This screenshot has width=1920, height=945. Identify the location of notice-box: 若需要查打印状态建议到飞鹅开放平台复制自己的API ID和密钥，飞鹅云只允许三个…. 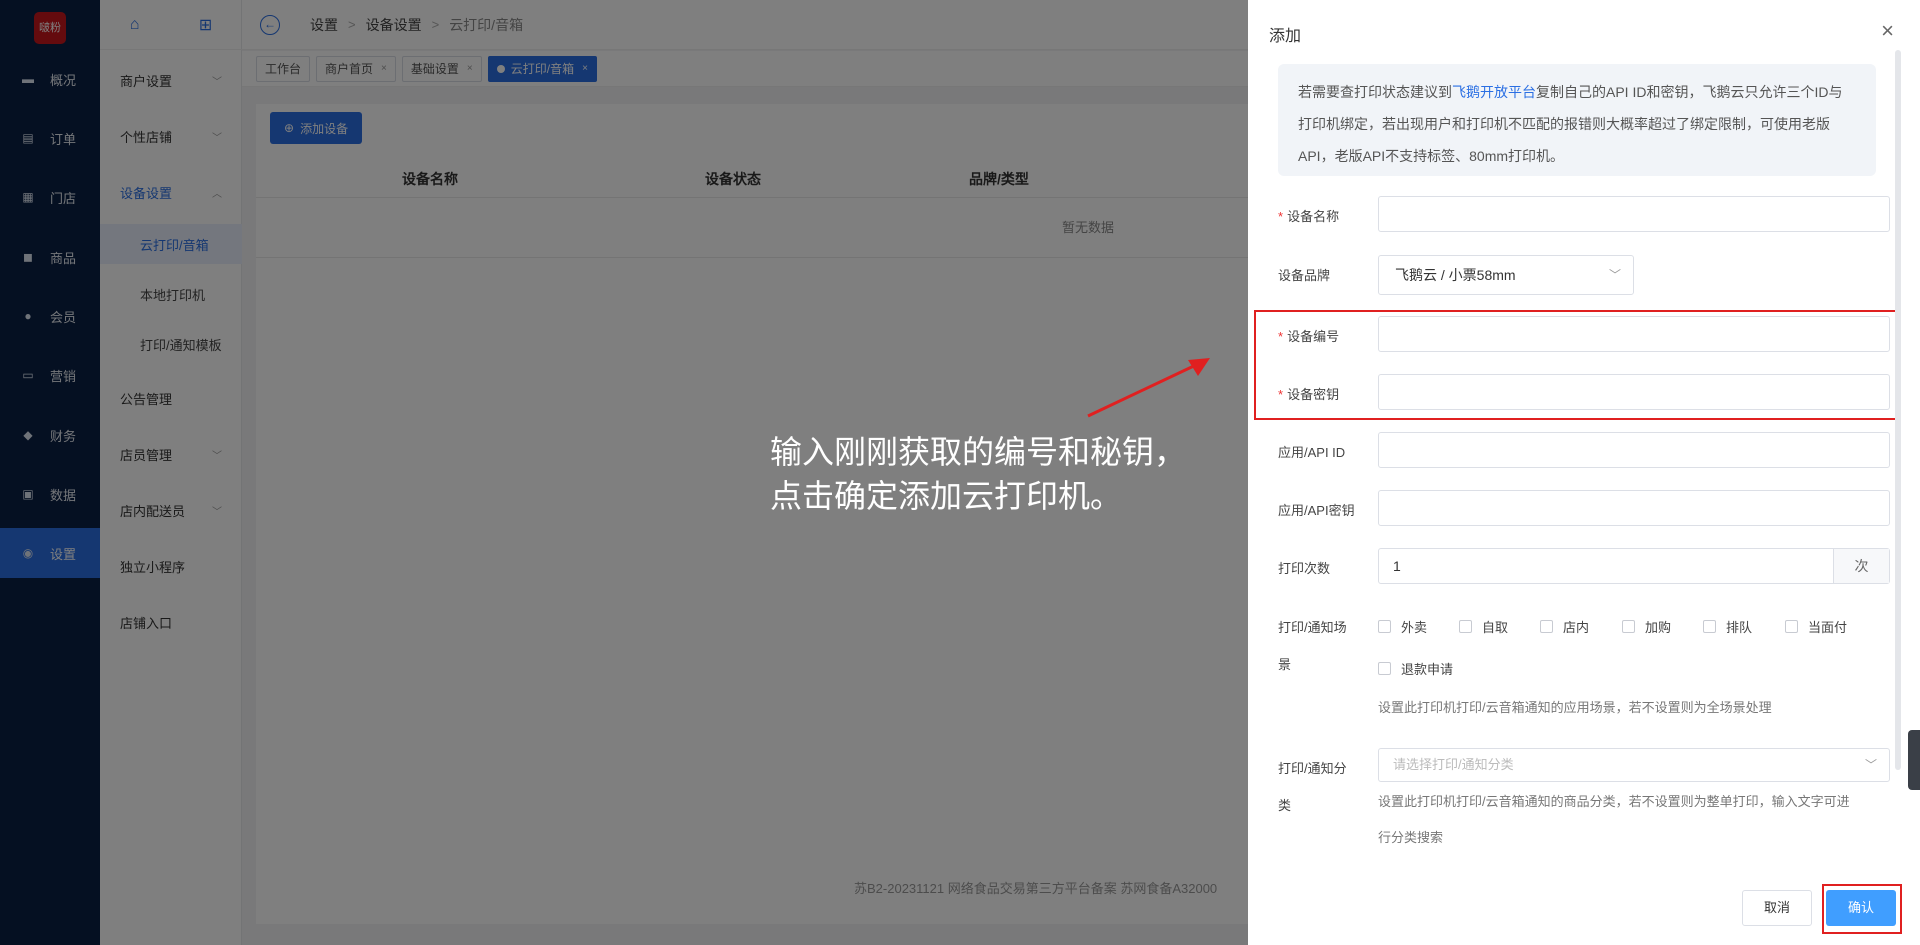
(1577, 120).